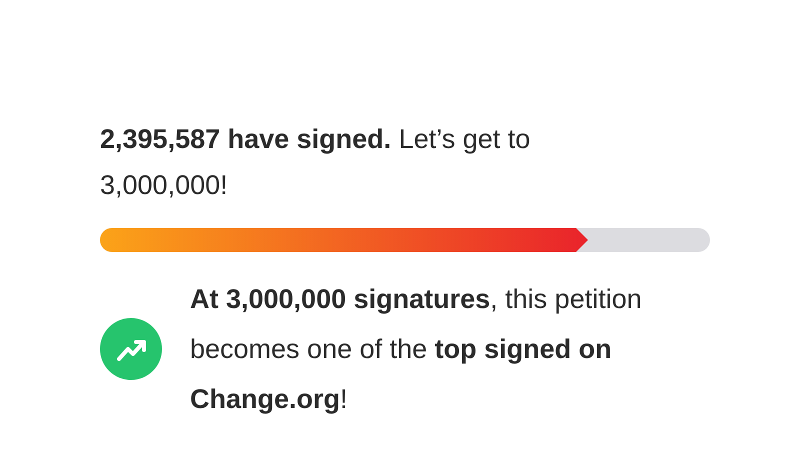 Image resolution: width=800 pixels, height=450 pixels. I want to click on signature-count-text: 2,395,587 have signed. Let’s get to 3,000,000!, so click(316, 162).